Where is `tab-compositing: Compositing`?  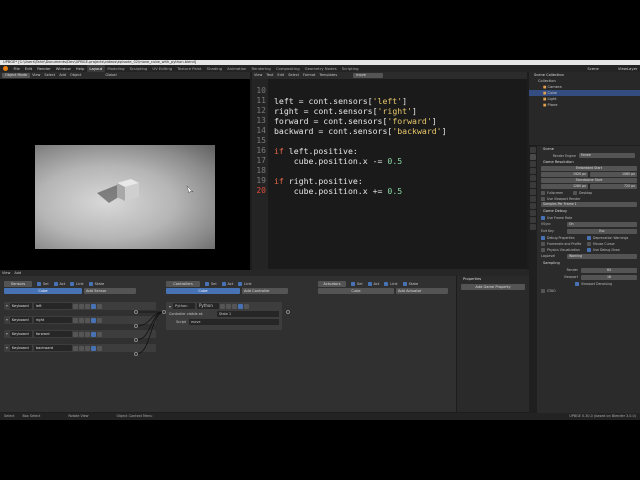 tab-compositing: Compositing is located at coordinates (287, 68).